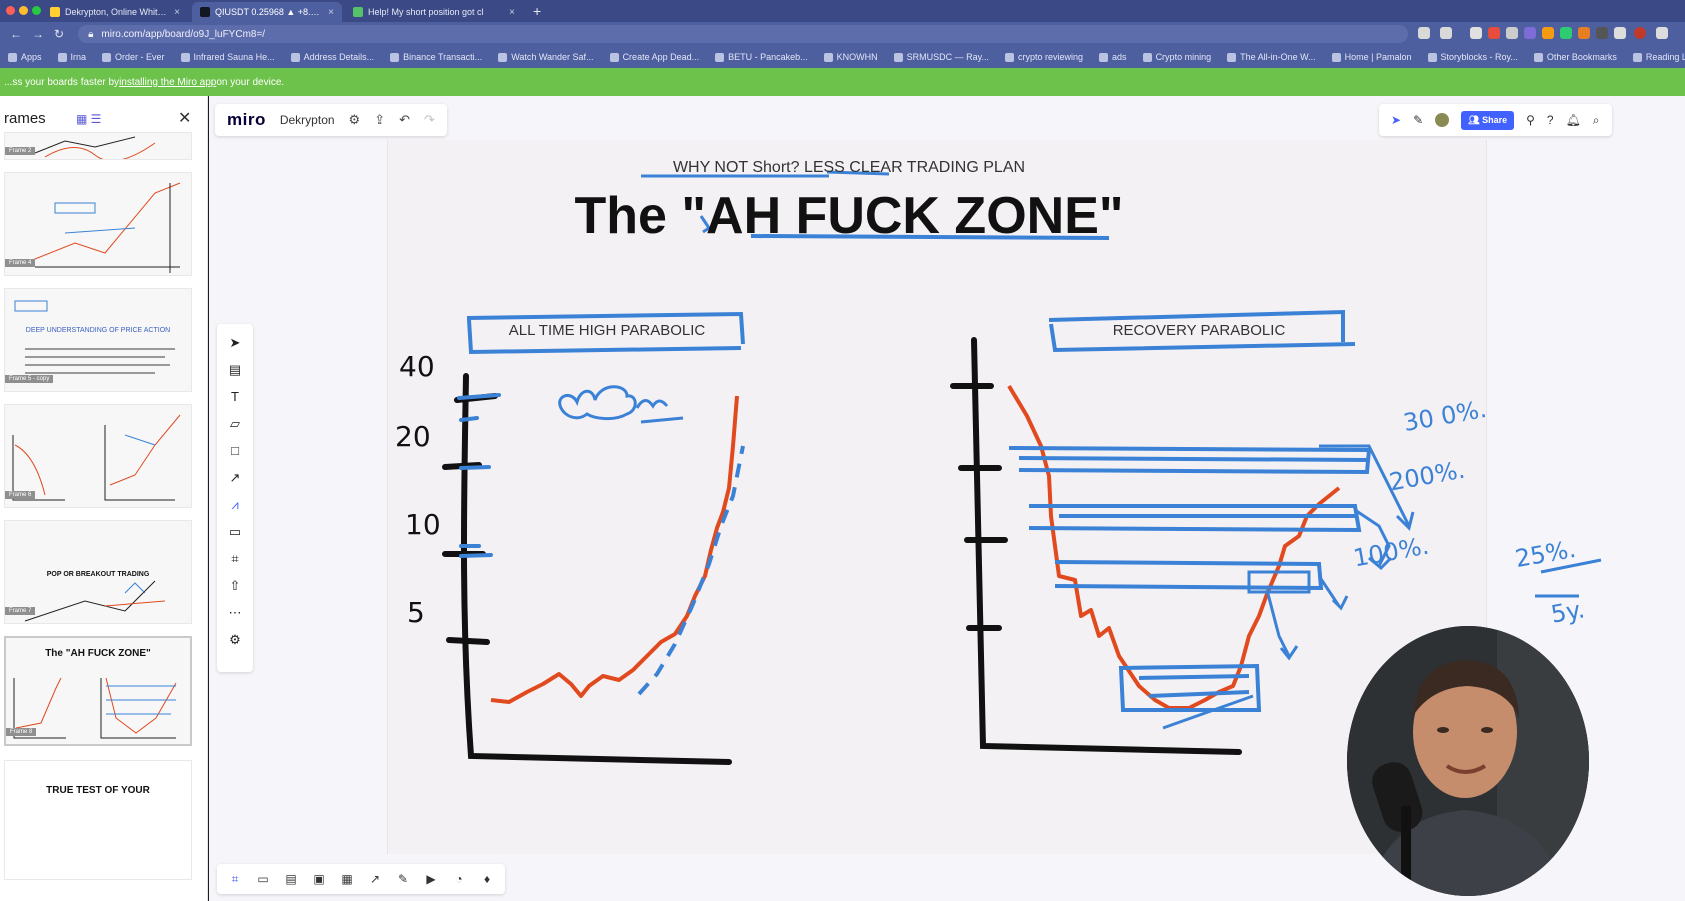  What do you see at coordinates (1655, 57) in the screenshot?
I see `bookmark-item: Reading List` at bounding box center [1655, 57].